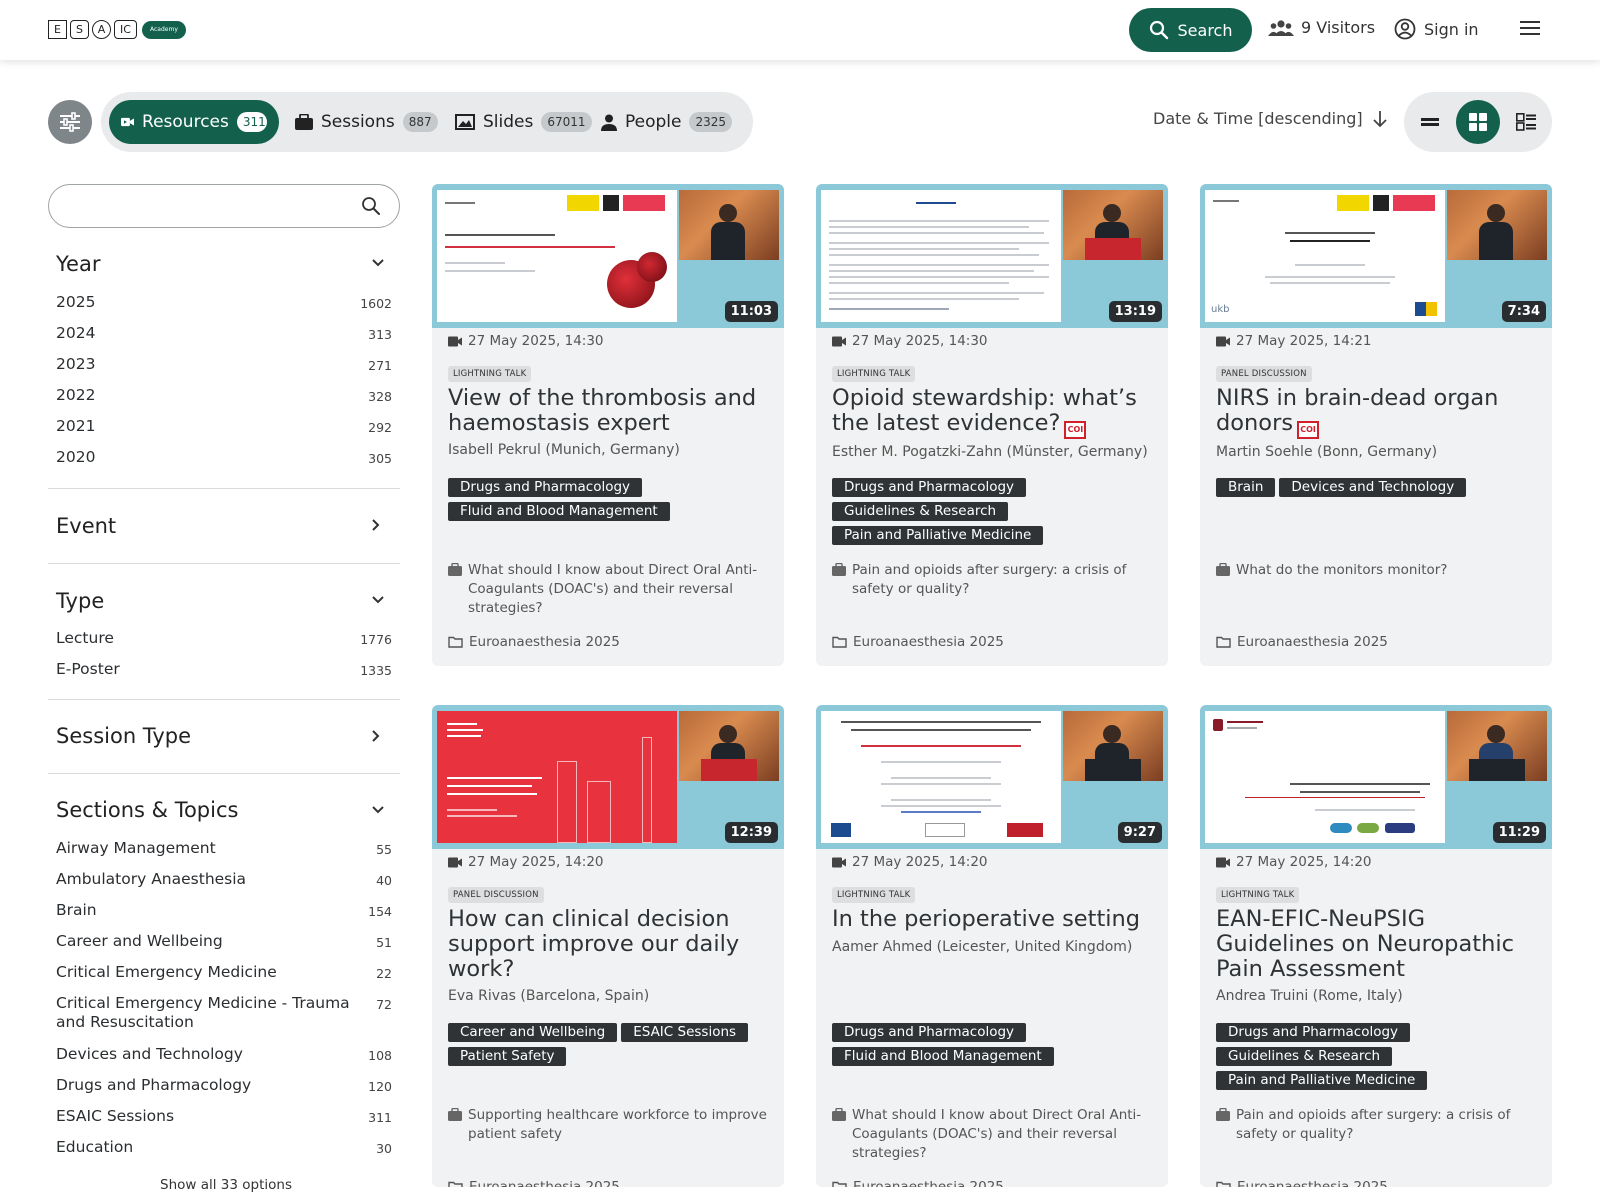 Image resolution: width=1600 pixels, height=1200 pixels. Describe the element at coordinates (666, 122) in the screenshot. I see `tab-people: People 2325` at that location.